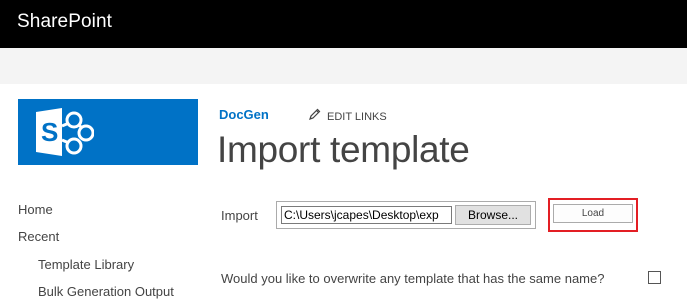  What do you see at coordinates (108, 132) in the screenshot?
I see `site-logo: S` at bounding box center [108, 132].